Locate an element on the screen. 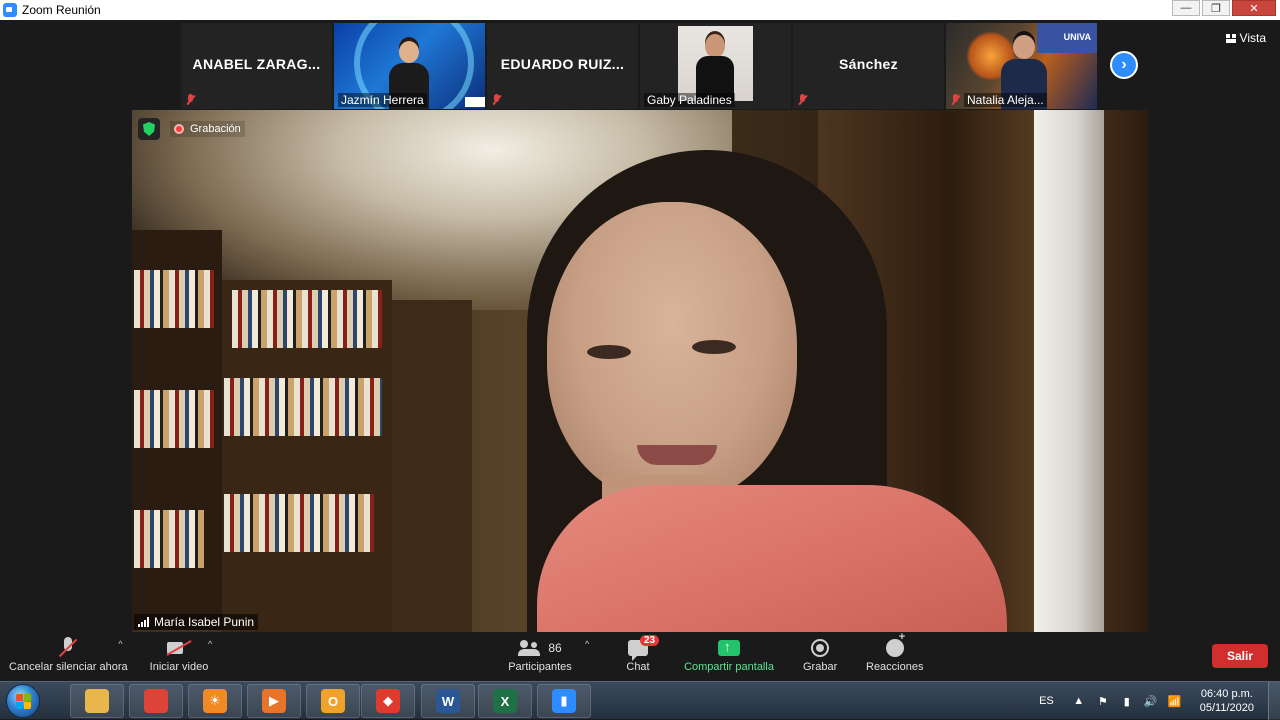 The height and width of the screenshot is (720, 1280). anydesk-icon: ◆ is located at coordinates (388, 701).